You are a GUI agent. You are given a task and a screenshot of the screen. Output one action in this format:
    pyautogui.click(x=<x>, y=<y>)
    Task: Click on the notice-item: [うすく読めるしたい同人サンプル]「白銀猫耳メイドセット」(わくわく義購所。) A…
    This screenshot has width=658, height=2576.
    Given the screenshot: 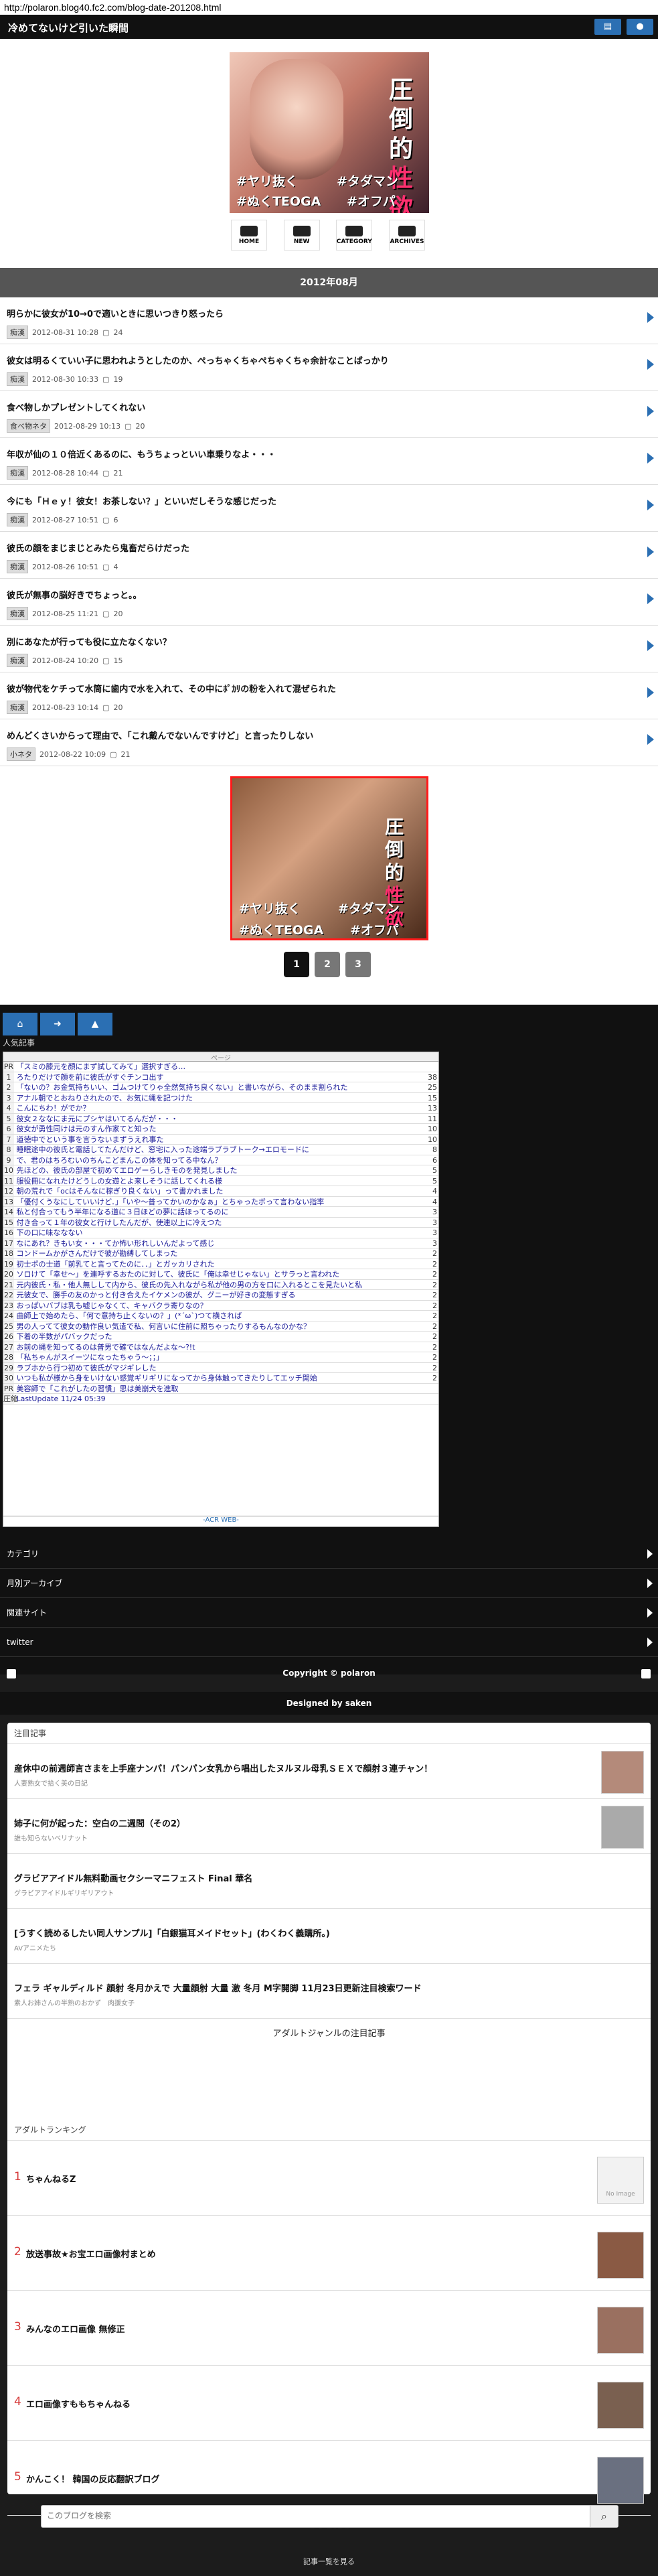 What is the action you would take?
    pyautogui.click(x=329, y=1936)
    